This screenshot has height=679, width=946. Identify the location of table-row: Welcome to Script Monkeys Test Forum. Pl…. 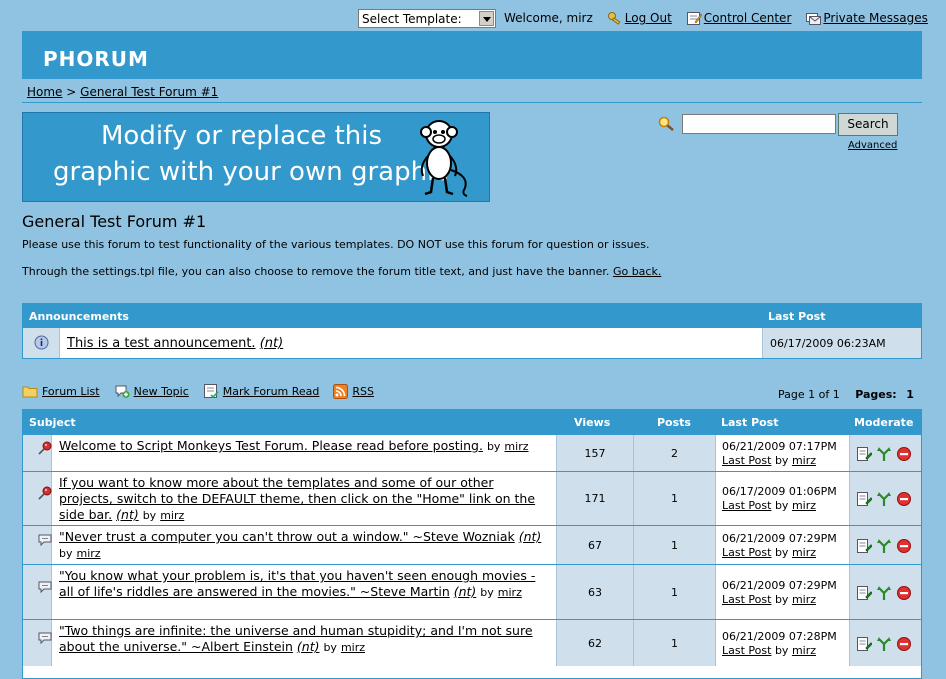
(472, 452).